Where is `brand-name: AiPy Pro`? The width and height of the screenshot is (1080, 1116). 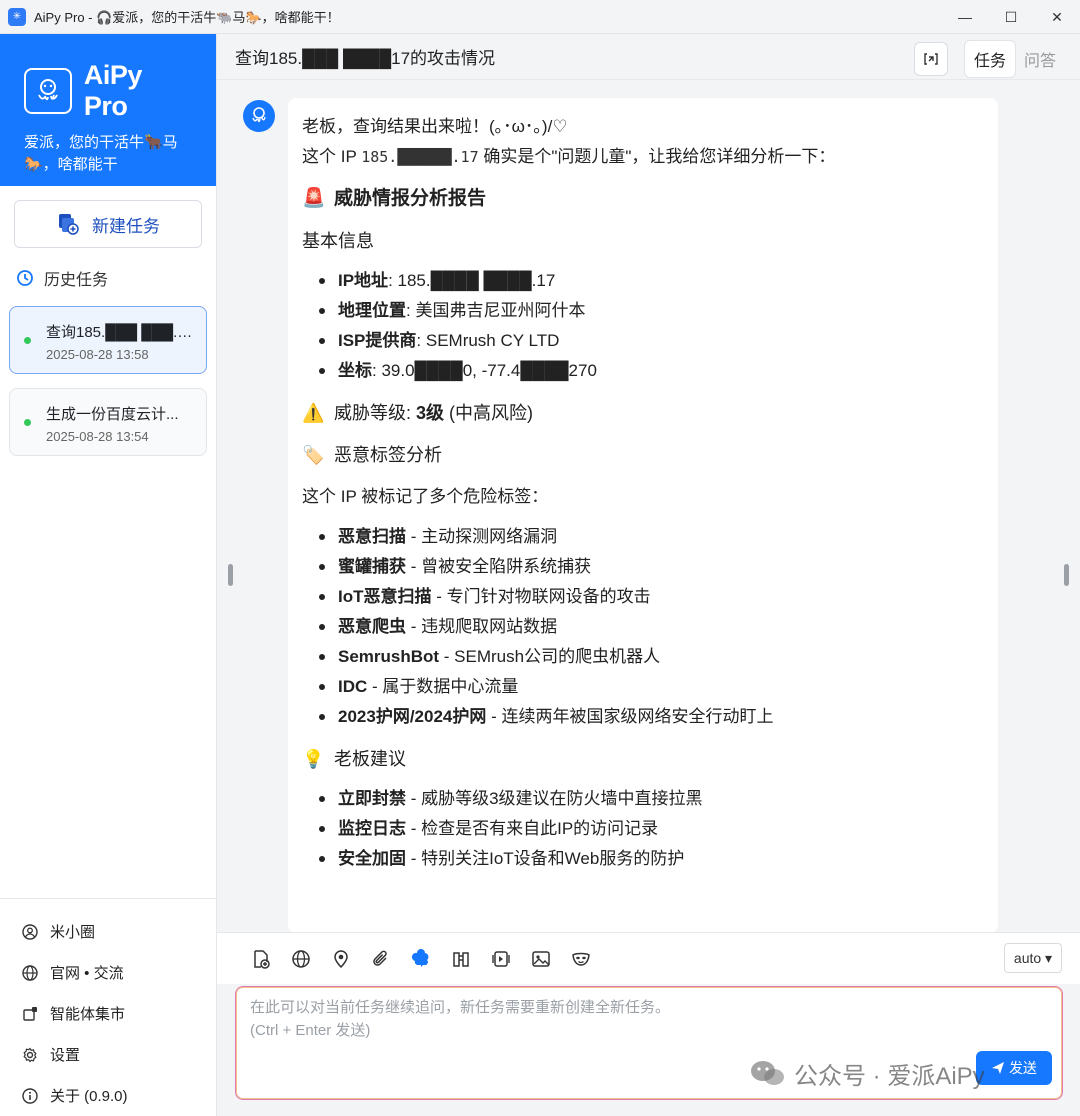
brand-name: AiPy Pro is located at coordinates (113, 90).